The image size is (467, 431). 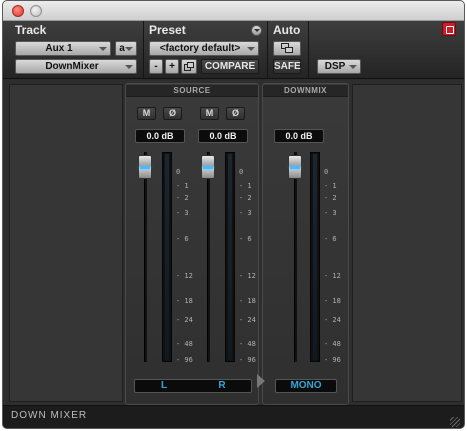 I want to click on preset-selector: <factory default>, so click(x=204, y=48).